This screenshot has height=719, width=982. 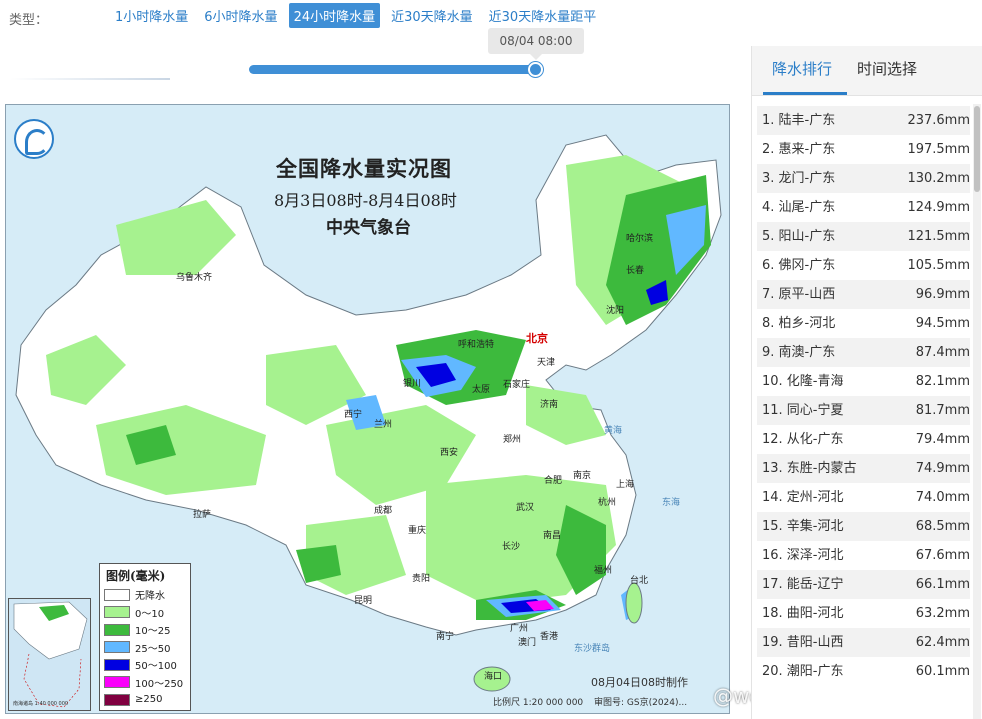 I want to click on ranking-row: 2. 惠来-广东 197.5mm, so click(x=863, y=149).